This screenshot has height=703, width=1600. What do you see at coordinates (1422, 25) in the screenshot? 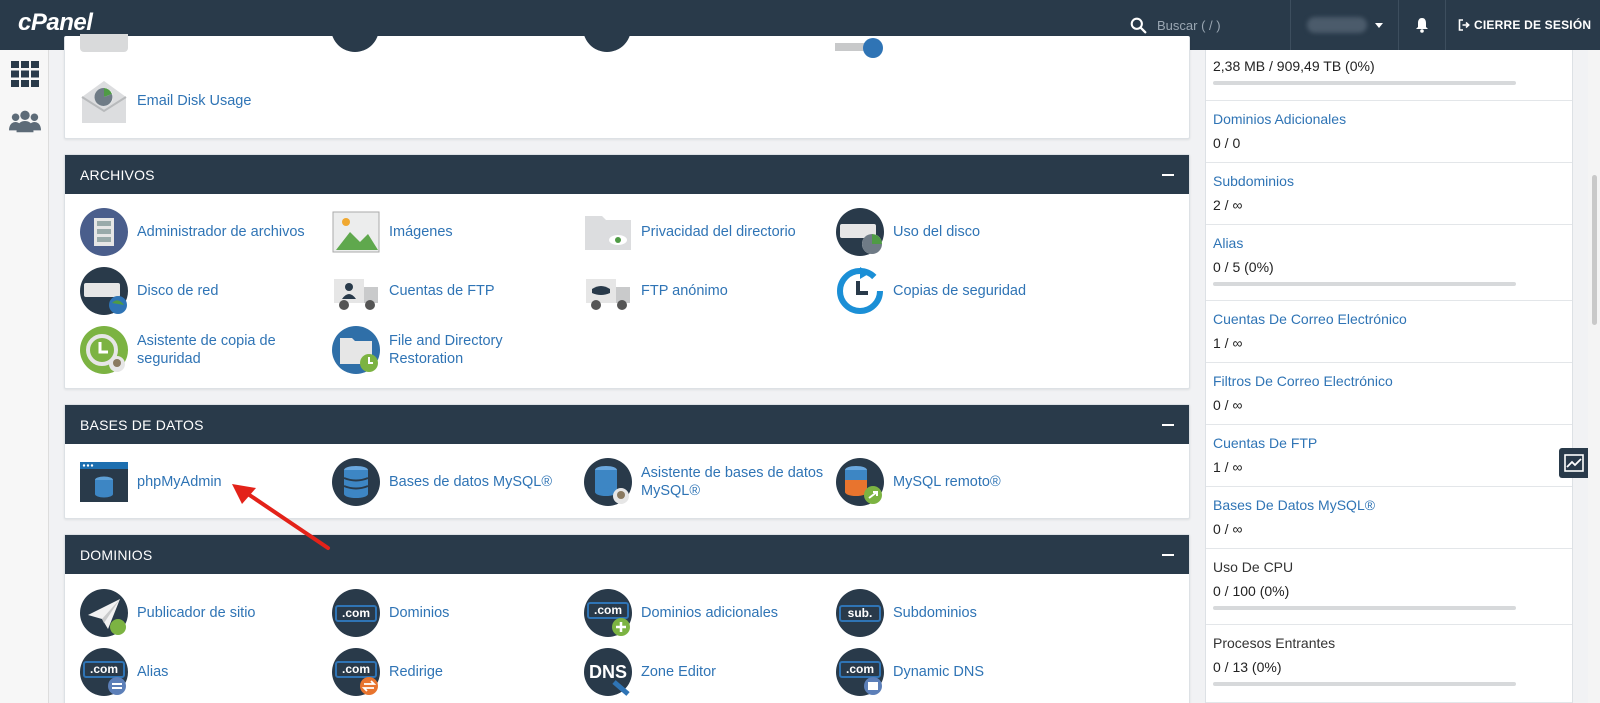
I see `notifications-button` at bounding box center [1422, 25].